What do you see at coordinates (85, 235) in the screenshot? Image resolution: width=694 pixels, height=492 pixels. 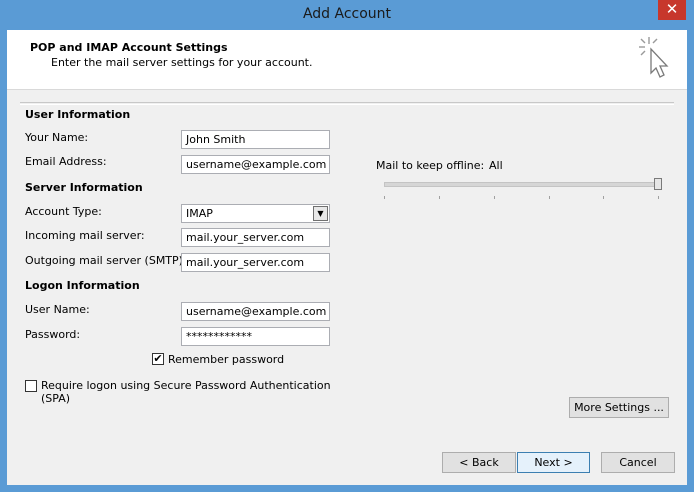 I see `incoming-server-label: Incoming mail server:` at bounding box center [85, 235].